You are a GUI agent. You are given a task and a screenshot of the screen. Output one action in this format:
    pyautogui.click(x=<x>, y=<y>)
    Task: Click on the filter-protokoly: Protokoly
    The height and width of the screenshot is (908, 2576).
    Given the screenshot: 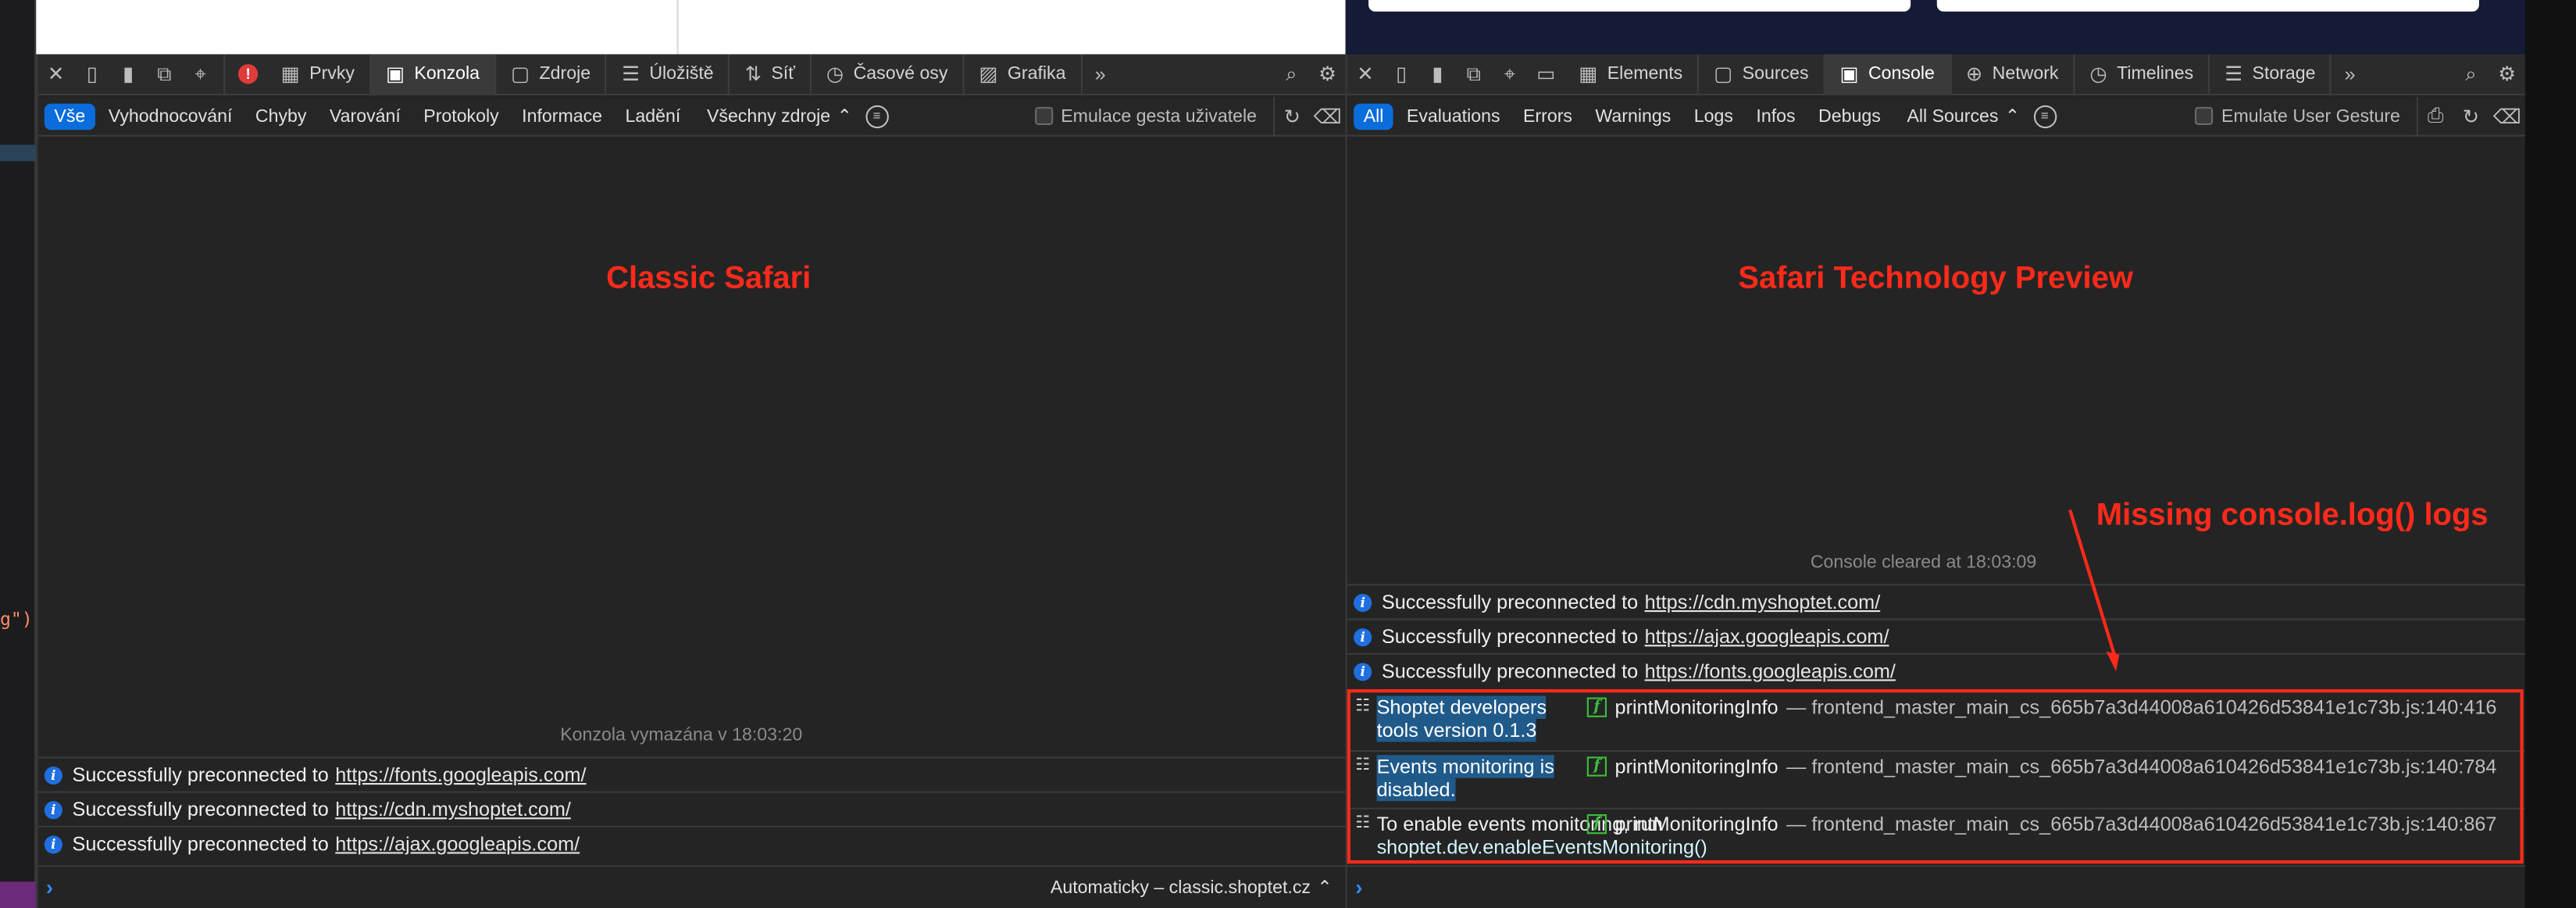 What is the action you would take?
    pyautogui.click(x=461, y=116)
    